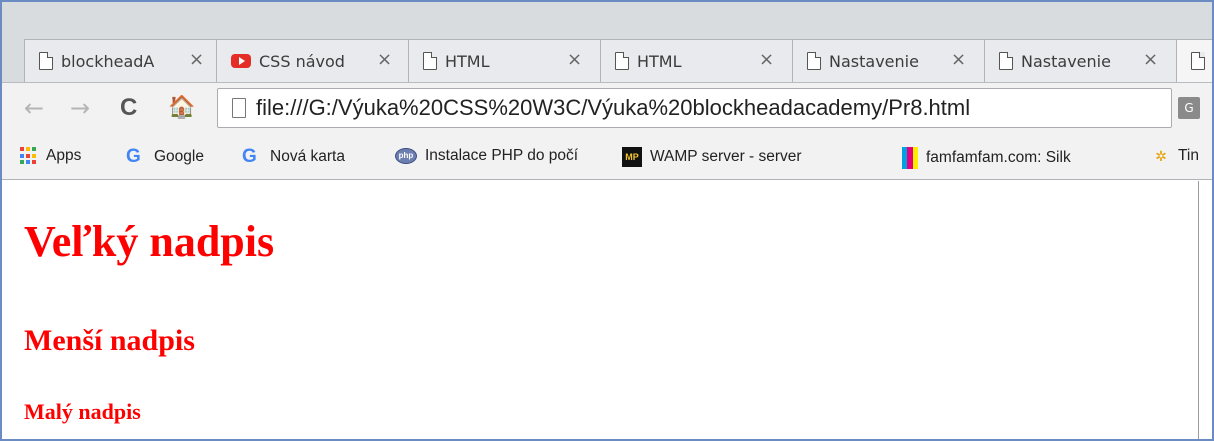  I want to click on bookmark-label: WAMP server - server, so click(726, 156).